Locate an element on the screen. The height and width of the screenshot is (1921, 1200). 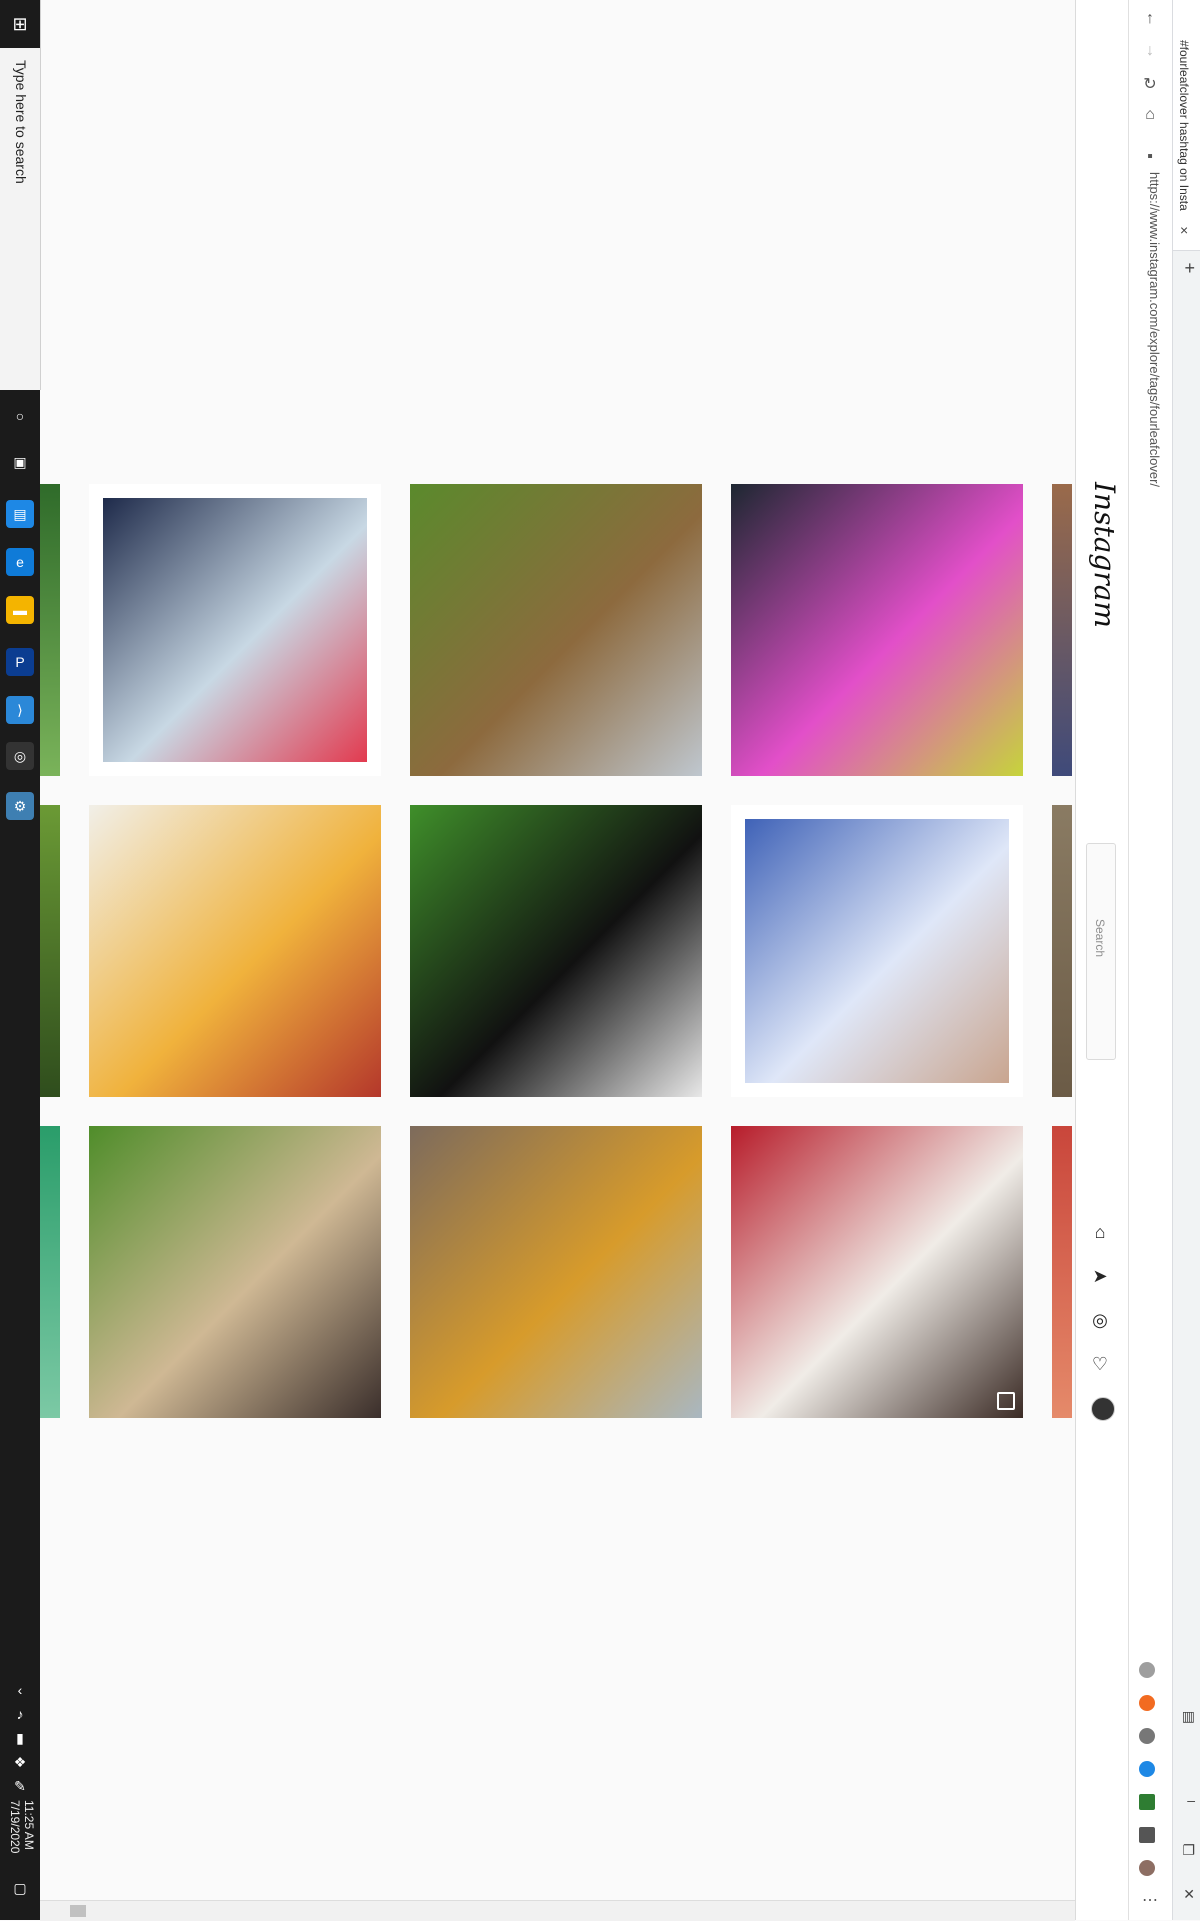
more-menu-icon: ⋯ is located at coordinates (1150, 1900).